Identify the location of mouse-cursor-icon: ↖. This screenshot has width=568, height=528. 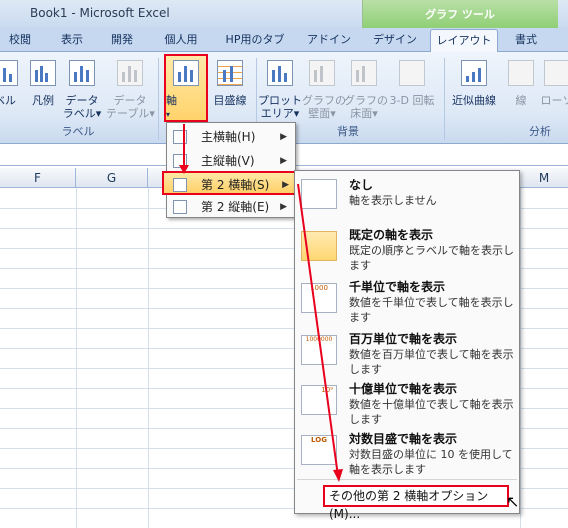
(513, 501).